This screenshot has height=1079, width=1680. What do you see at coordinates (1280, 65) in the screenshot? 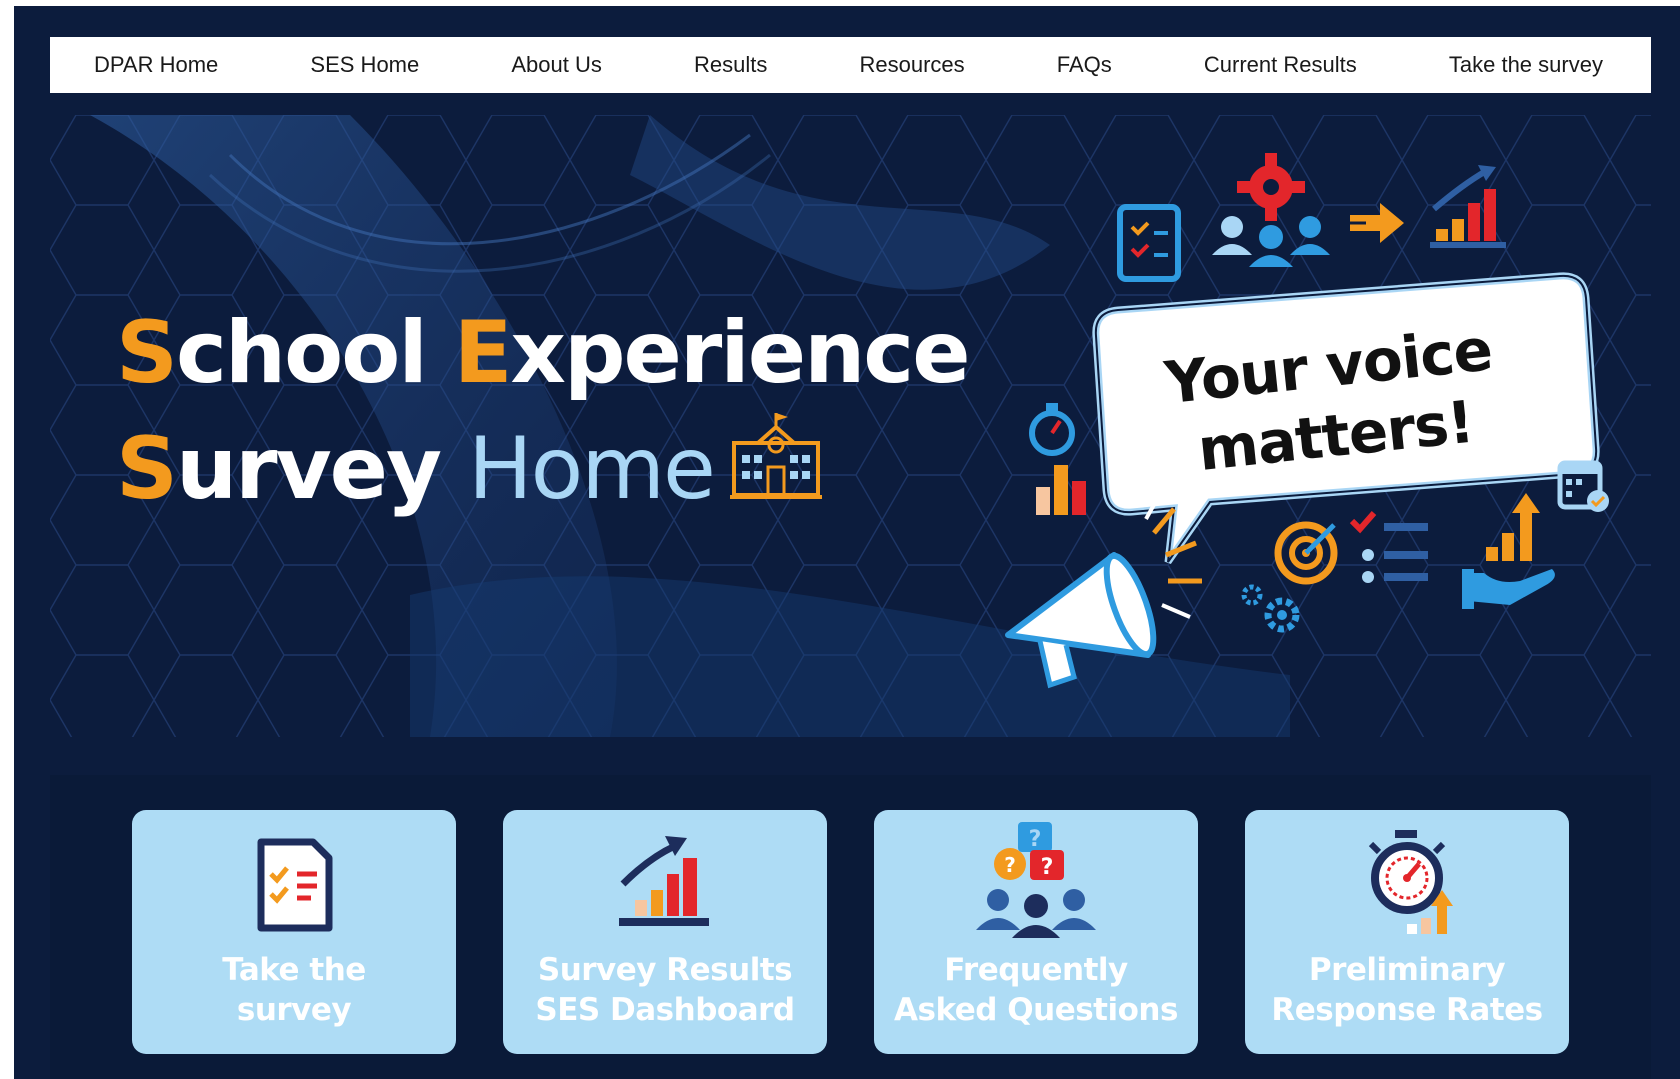
I see `nav-current-results: Current Results` at bounding box center [1280, 65].